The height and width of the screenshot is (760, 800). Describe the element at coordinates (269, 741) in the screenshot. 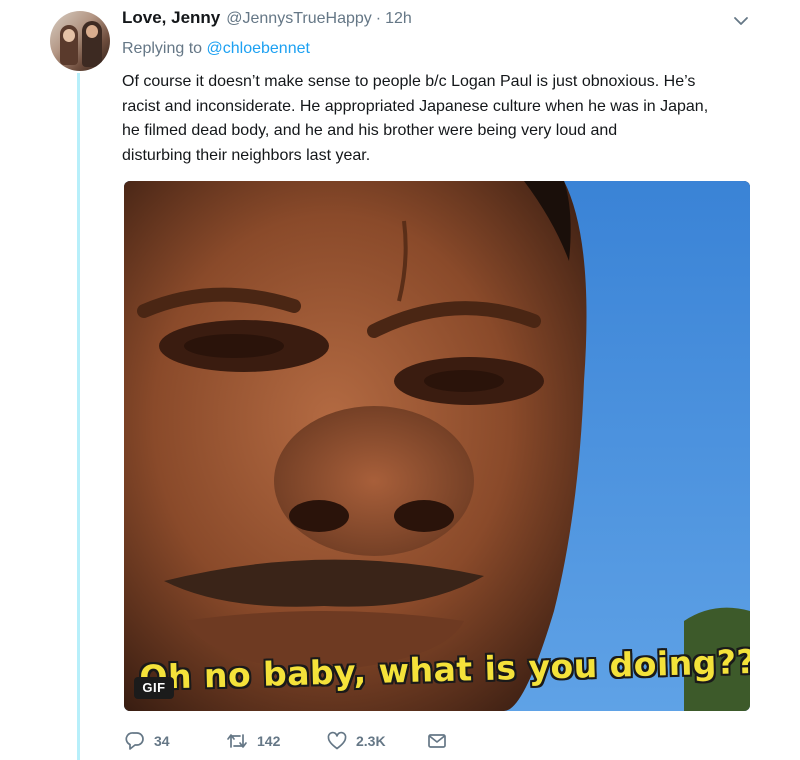

I see `retweet-count: 142` at that location.